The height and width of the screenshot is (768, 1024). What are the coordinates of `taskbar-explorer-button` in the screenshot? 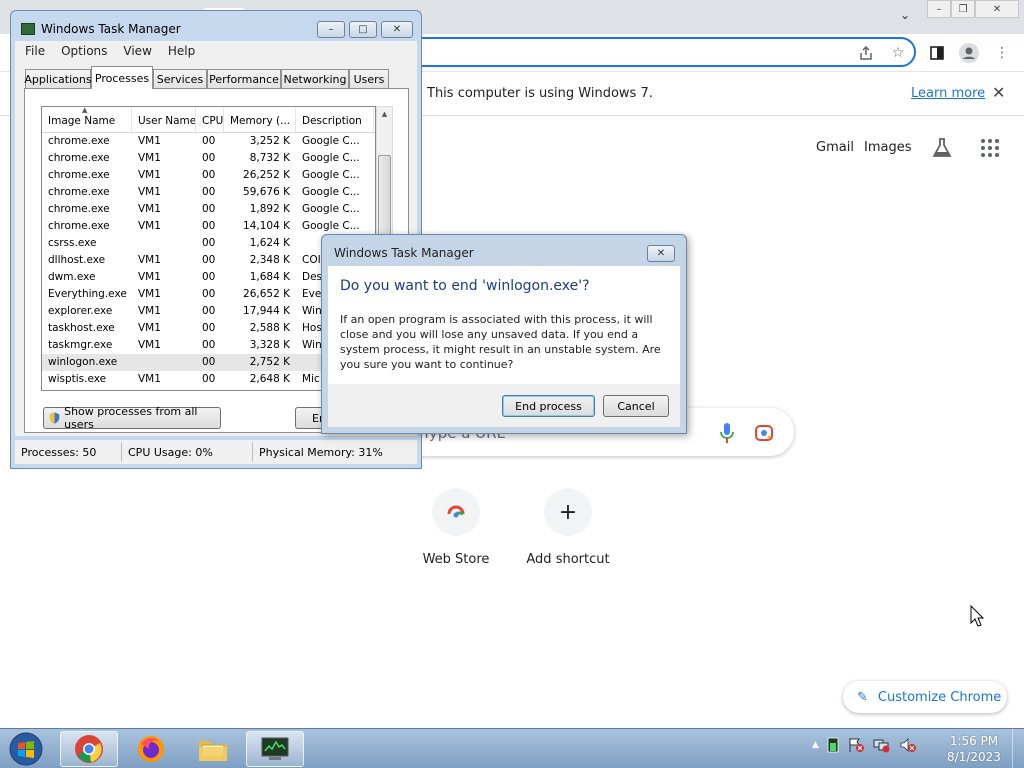 It's located at (213, 749).